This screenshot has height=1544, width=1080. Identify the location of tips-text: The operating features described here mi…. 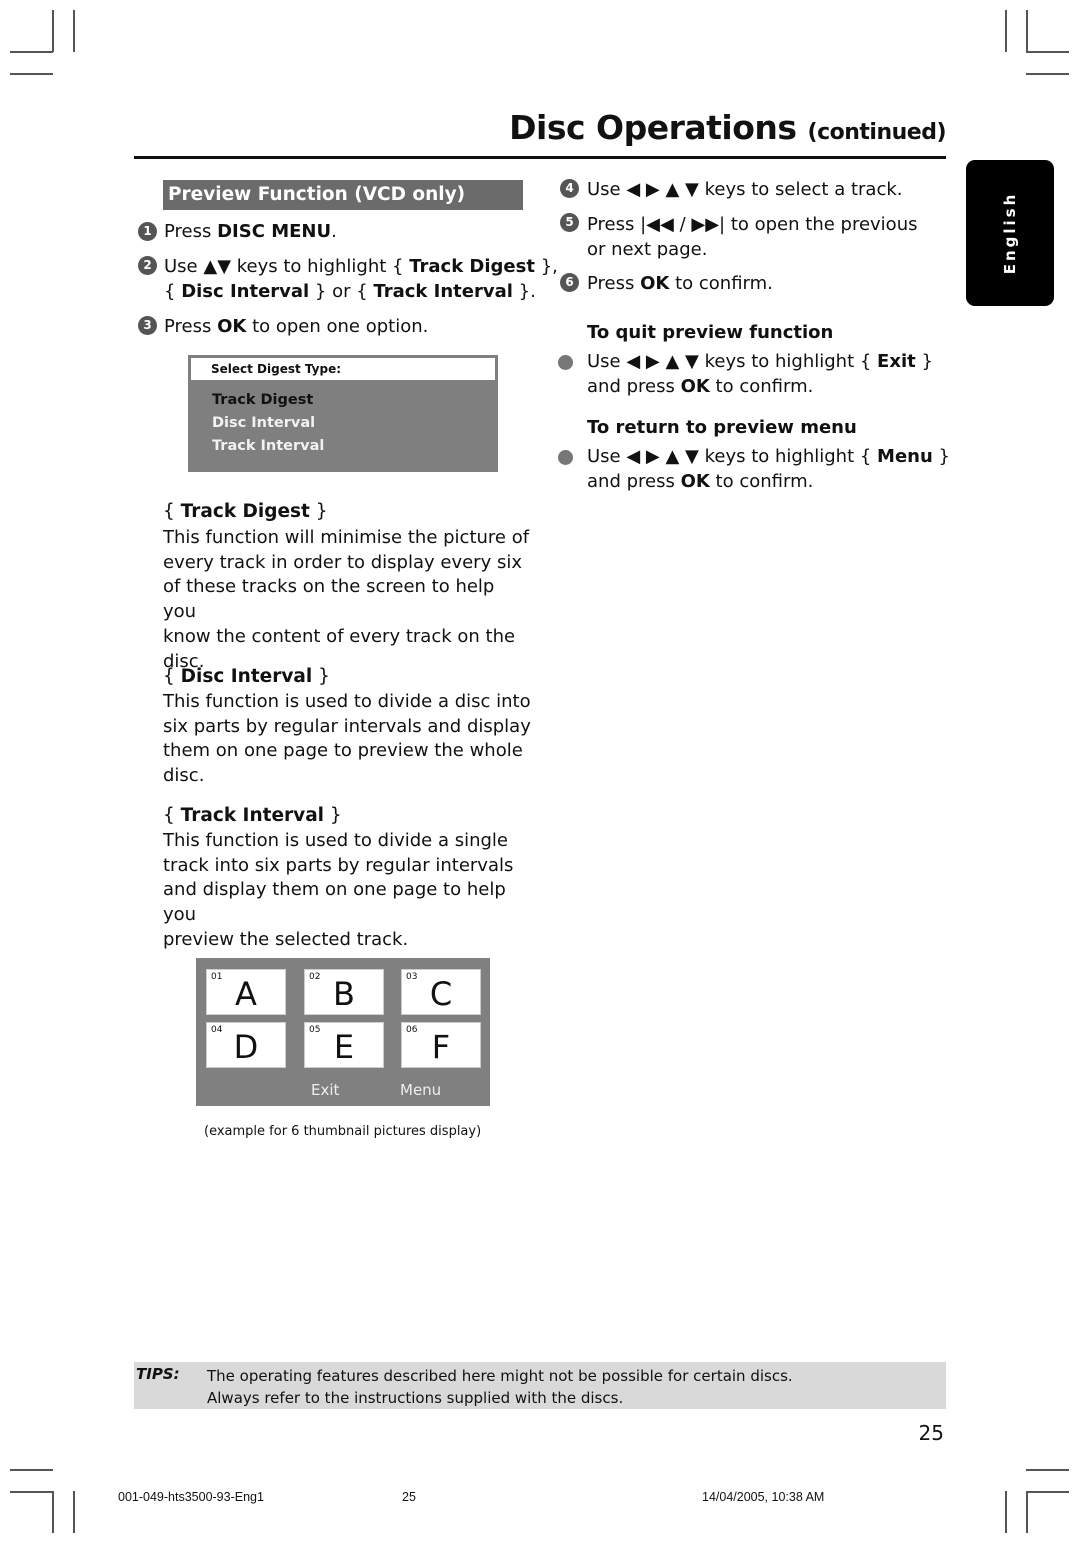
(500, 1387).